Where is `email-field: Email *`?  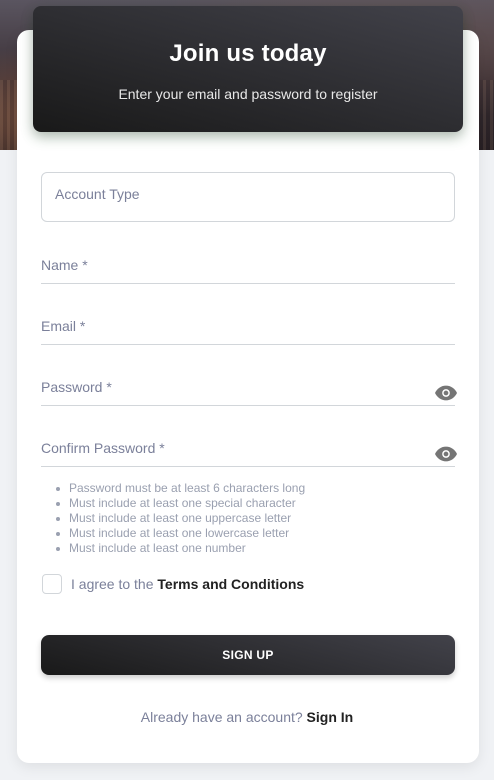 email-field: Email * is located at coordinates (248, 328).